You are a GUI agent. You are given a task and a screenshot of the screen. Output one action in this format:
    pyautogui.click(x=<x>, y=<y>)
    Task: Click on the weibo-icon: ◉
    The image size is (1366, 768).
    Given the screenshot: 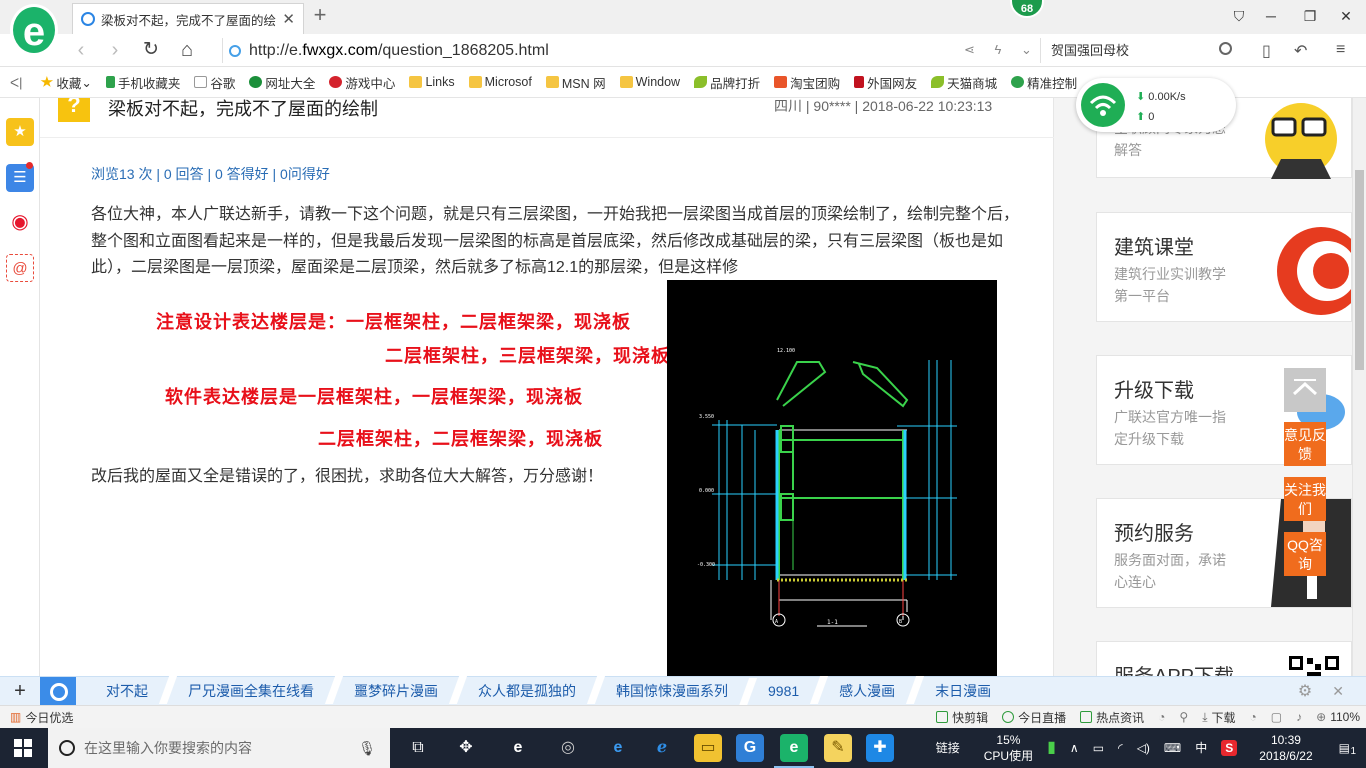 What is the action you would take?
    pyautogui.click(x=20, y=222)
    